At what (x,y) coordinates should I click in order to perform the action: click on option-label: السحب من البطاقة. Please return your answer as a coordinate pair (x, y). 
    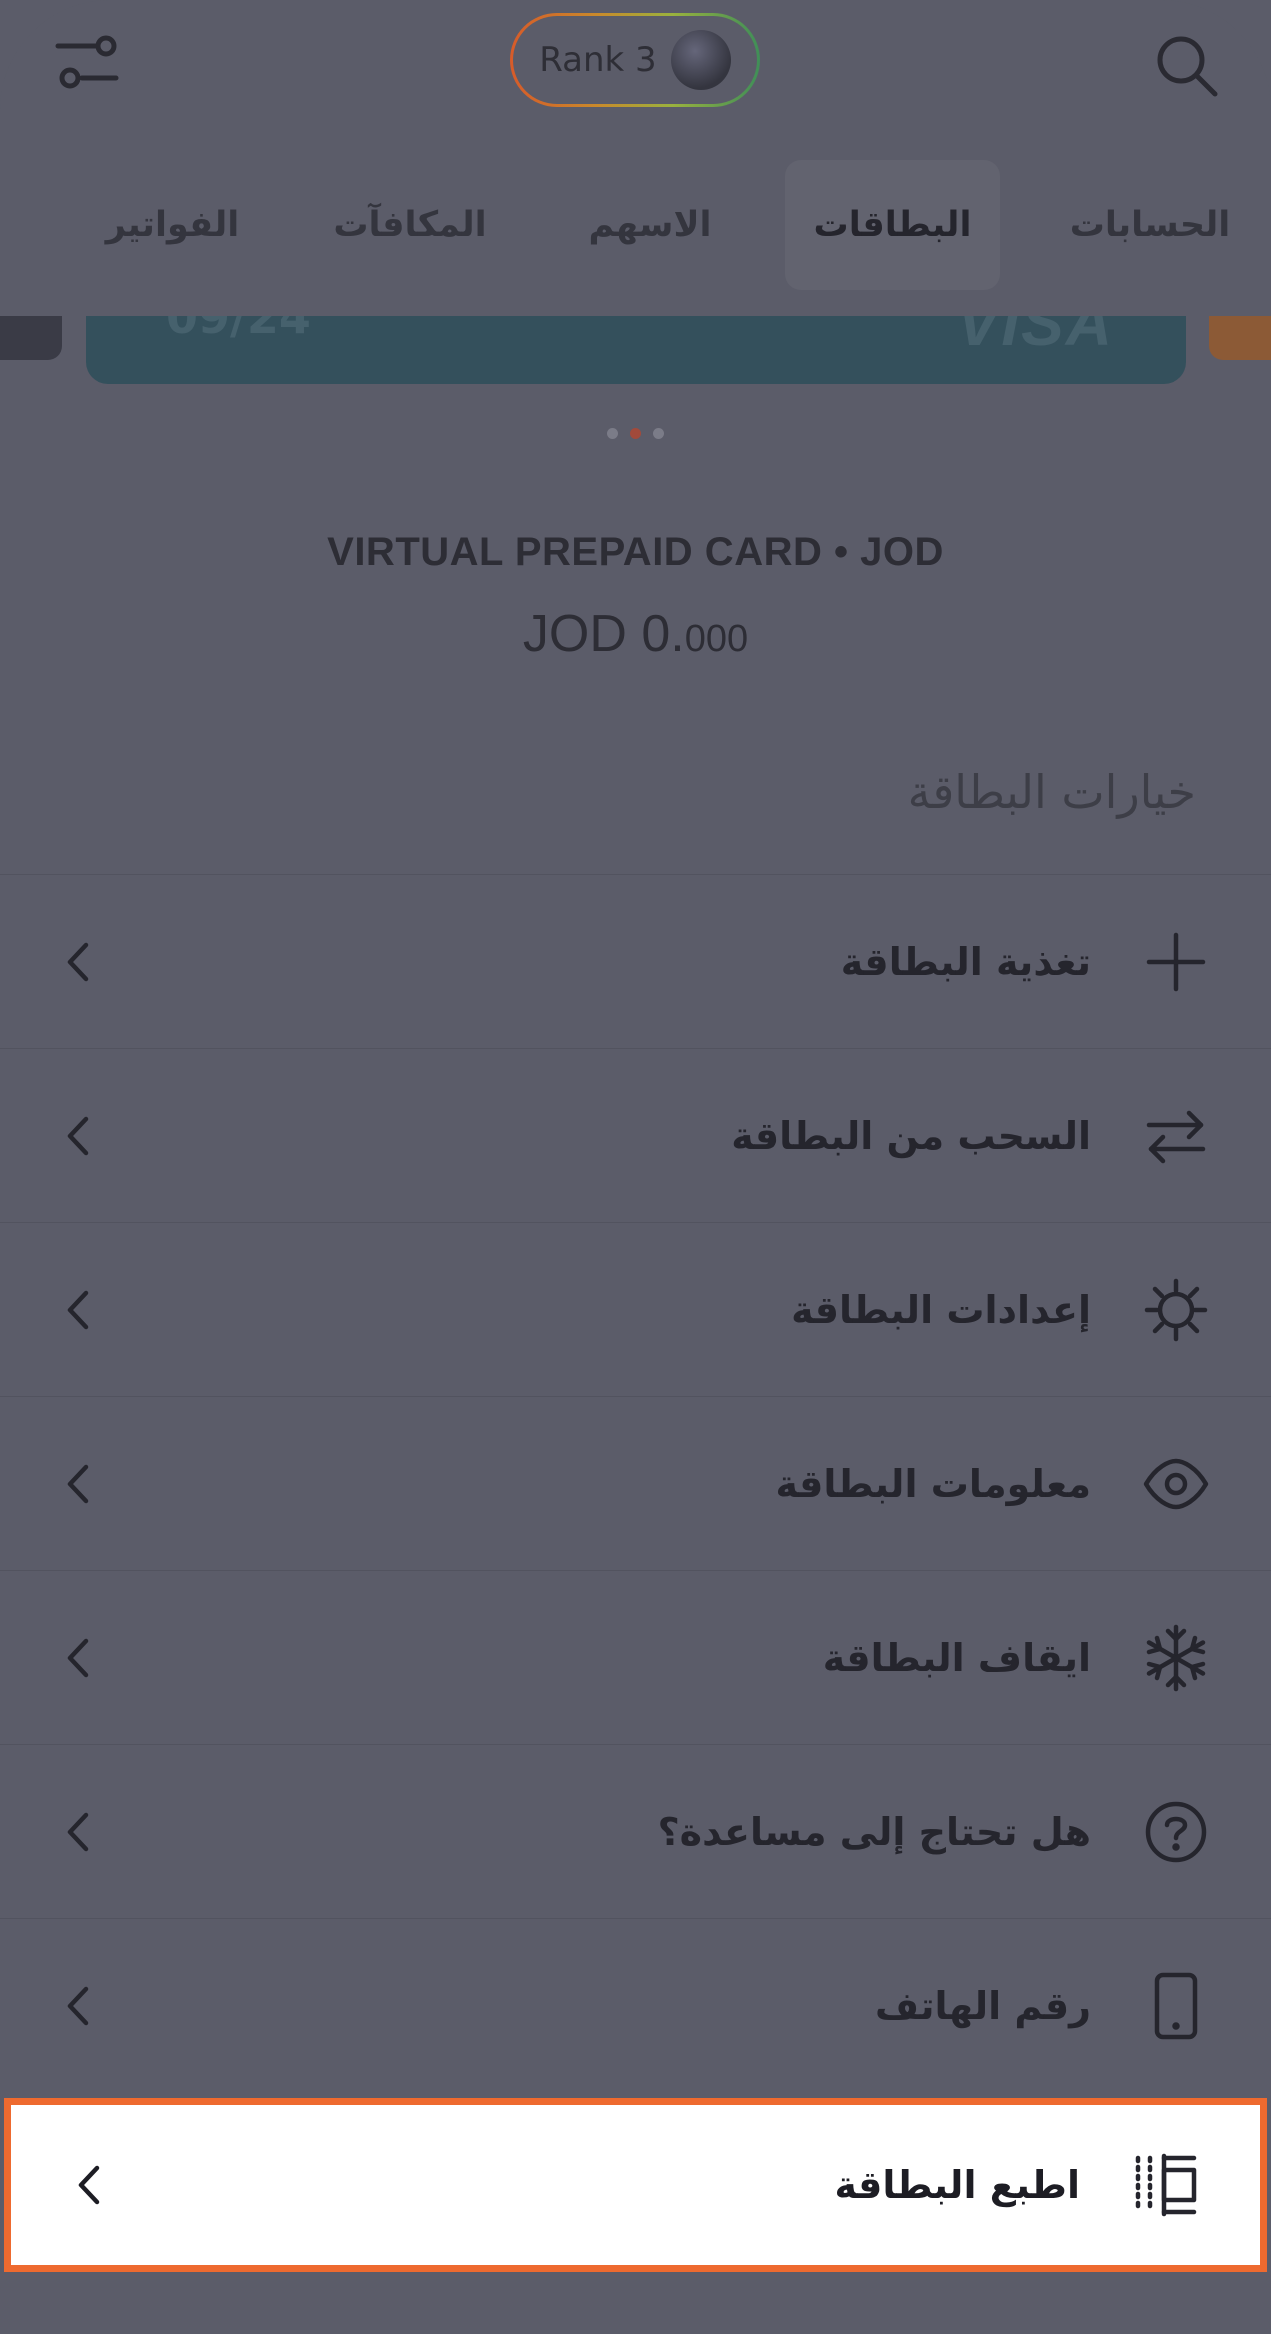
    Looking at the image, I should click on (911, 1135).